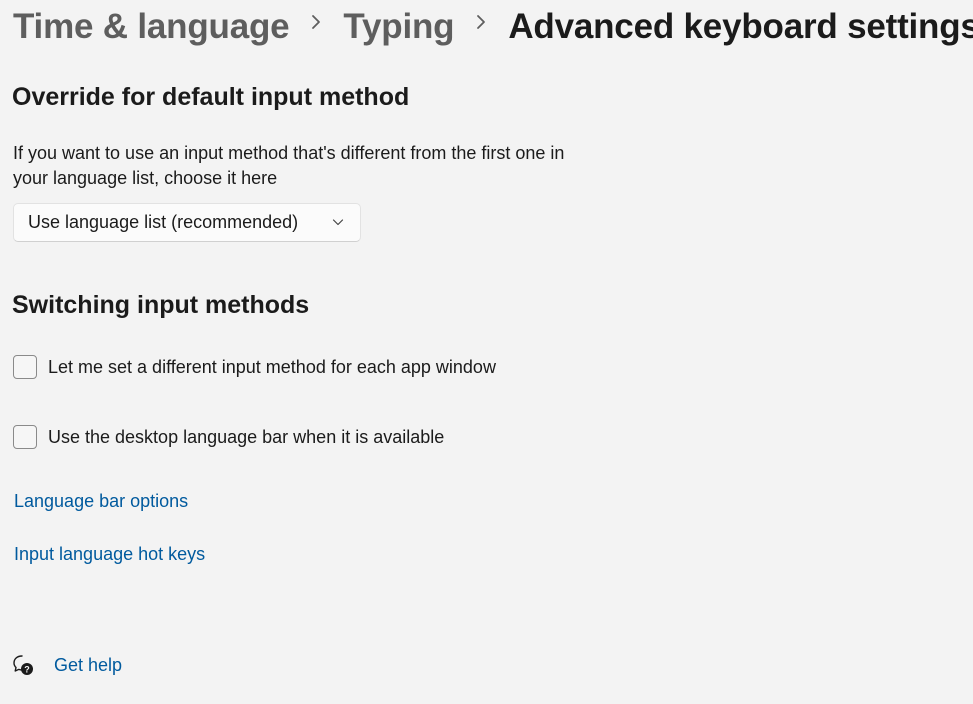  What do you see at coordinates (398, 27) in the screenshot?
I see `breadcrumb-typing: Typing` at bounding box center [398, 27].